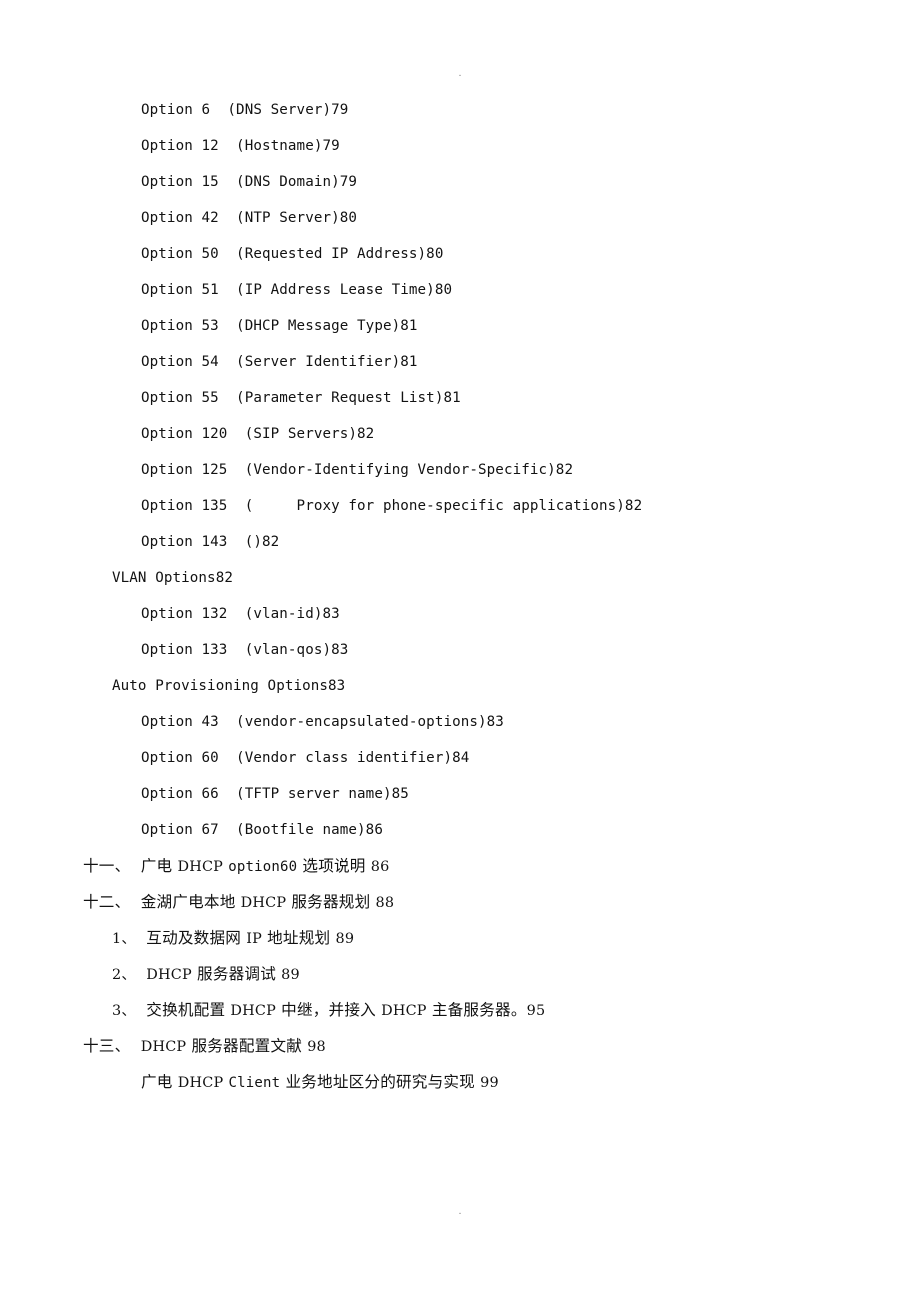 This screenshot has width=920, height=1302. I want to click on toc-entry-segment: 地址规划, so click(298, 938).